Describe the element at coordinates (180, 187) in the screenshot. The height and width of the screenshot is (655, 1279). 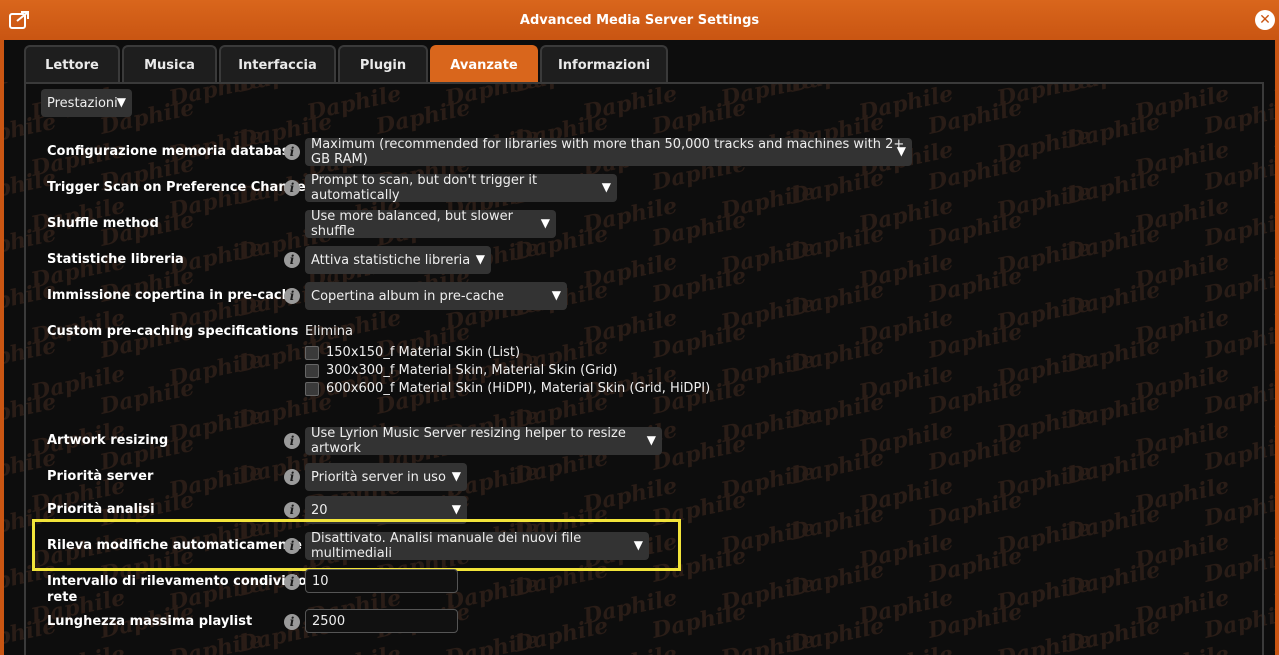
I see `trigger-scan-label: Trigger Scan on Preference Changes` at that location.